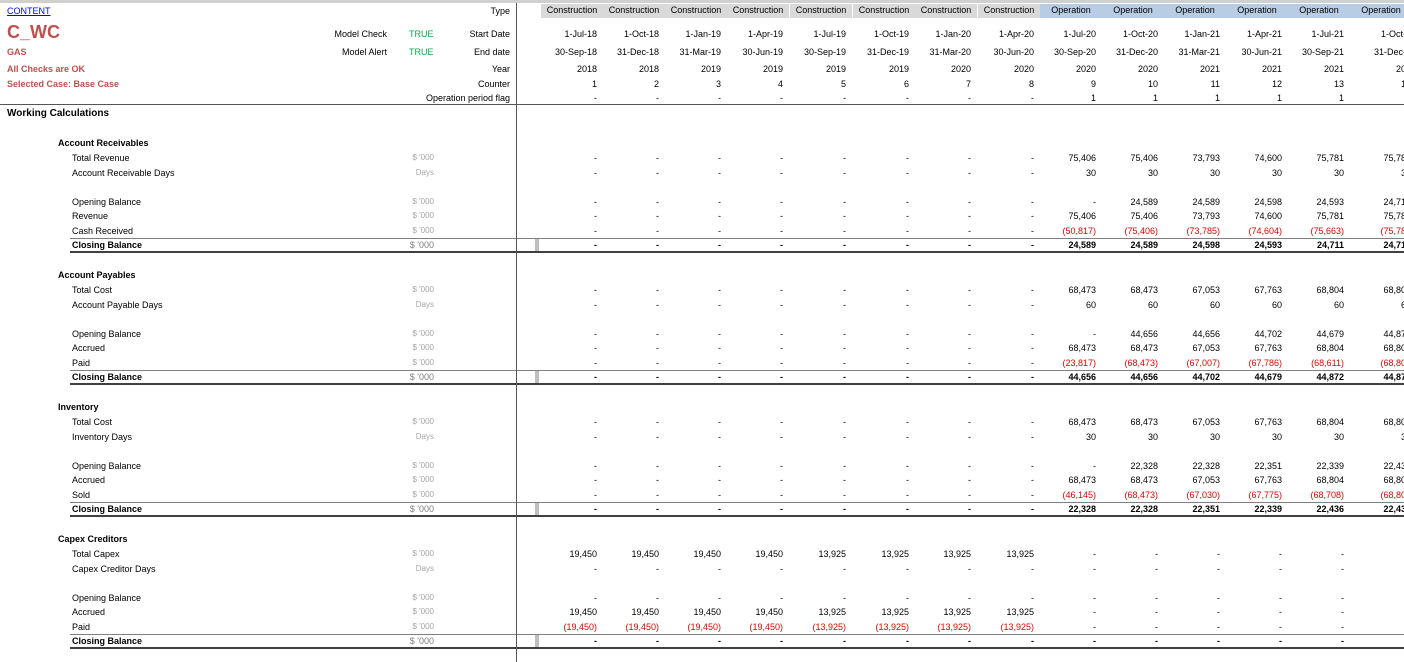 The width and height of the screenshot is (1404, 662). What do you see at coordinates (641, 34) in the screenshot?
I see `period-start-date: 1-Oct-18` at bounding box center [641, 34].